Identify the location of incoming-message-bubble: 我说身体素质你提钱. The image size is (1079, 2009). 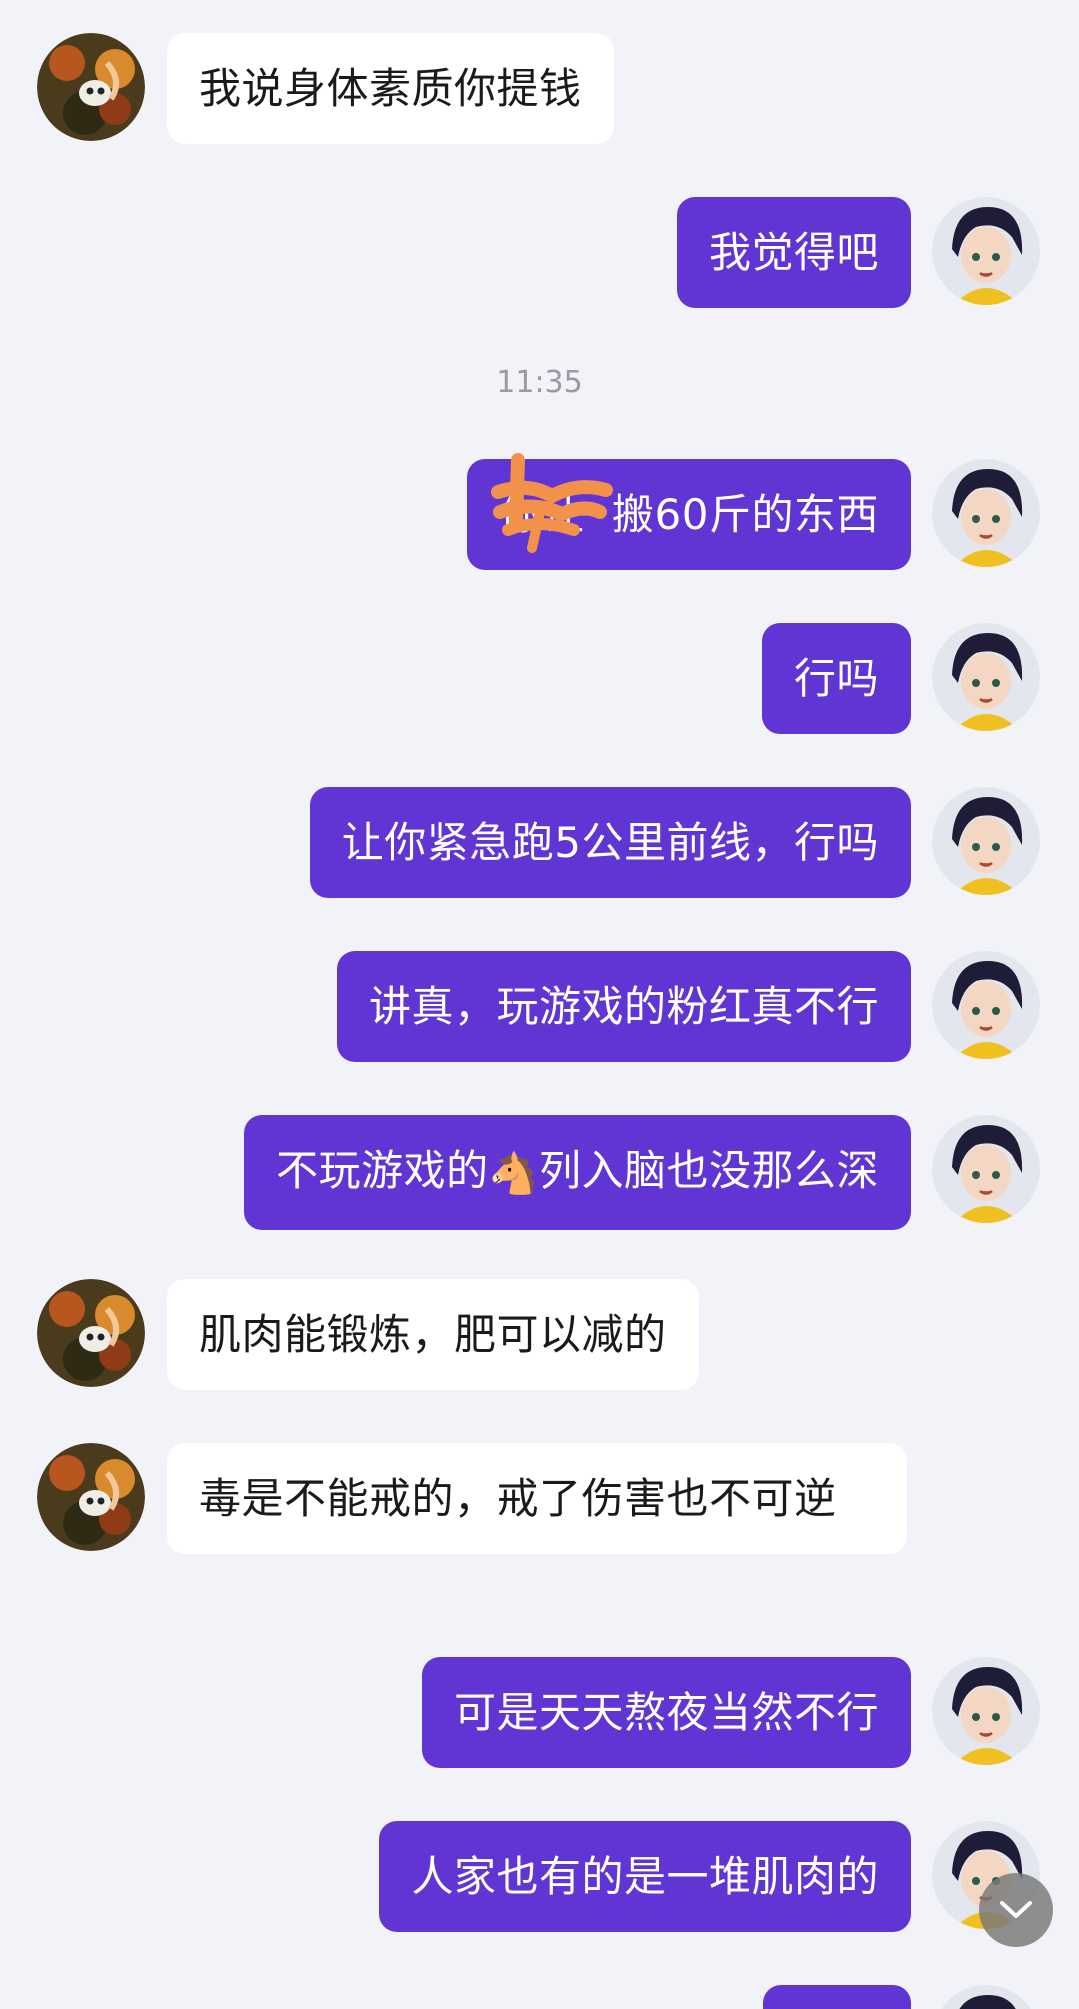
(390, 88).